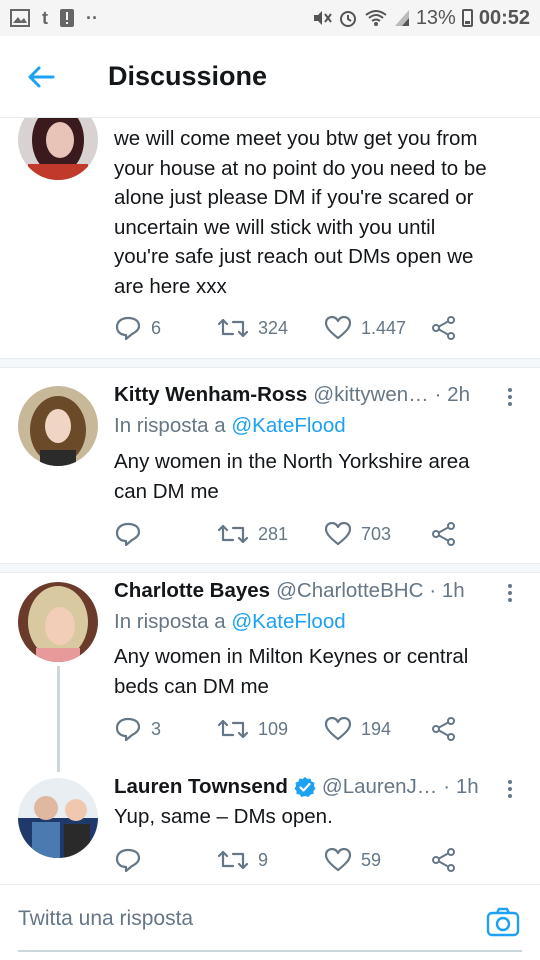 Image resolution: width=540 pixels, height=960 pixels. I want to click on status-bar-left: t ··, so click(54, 18).